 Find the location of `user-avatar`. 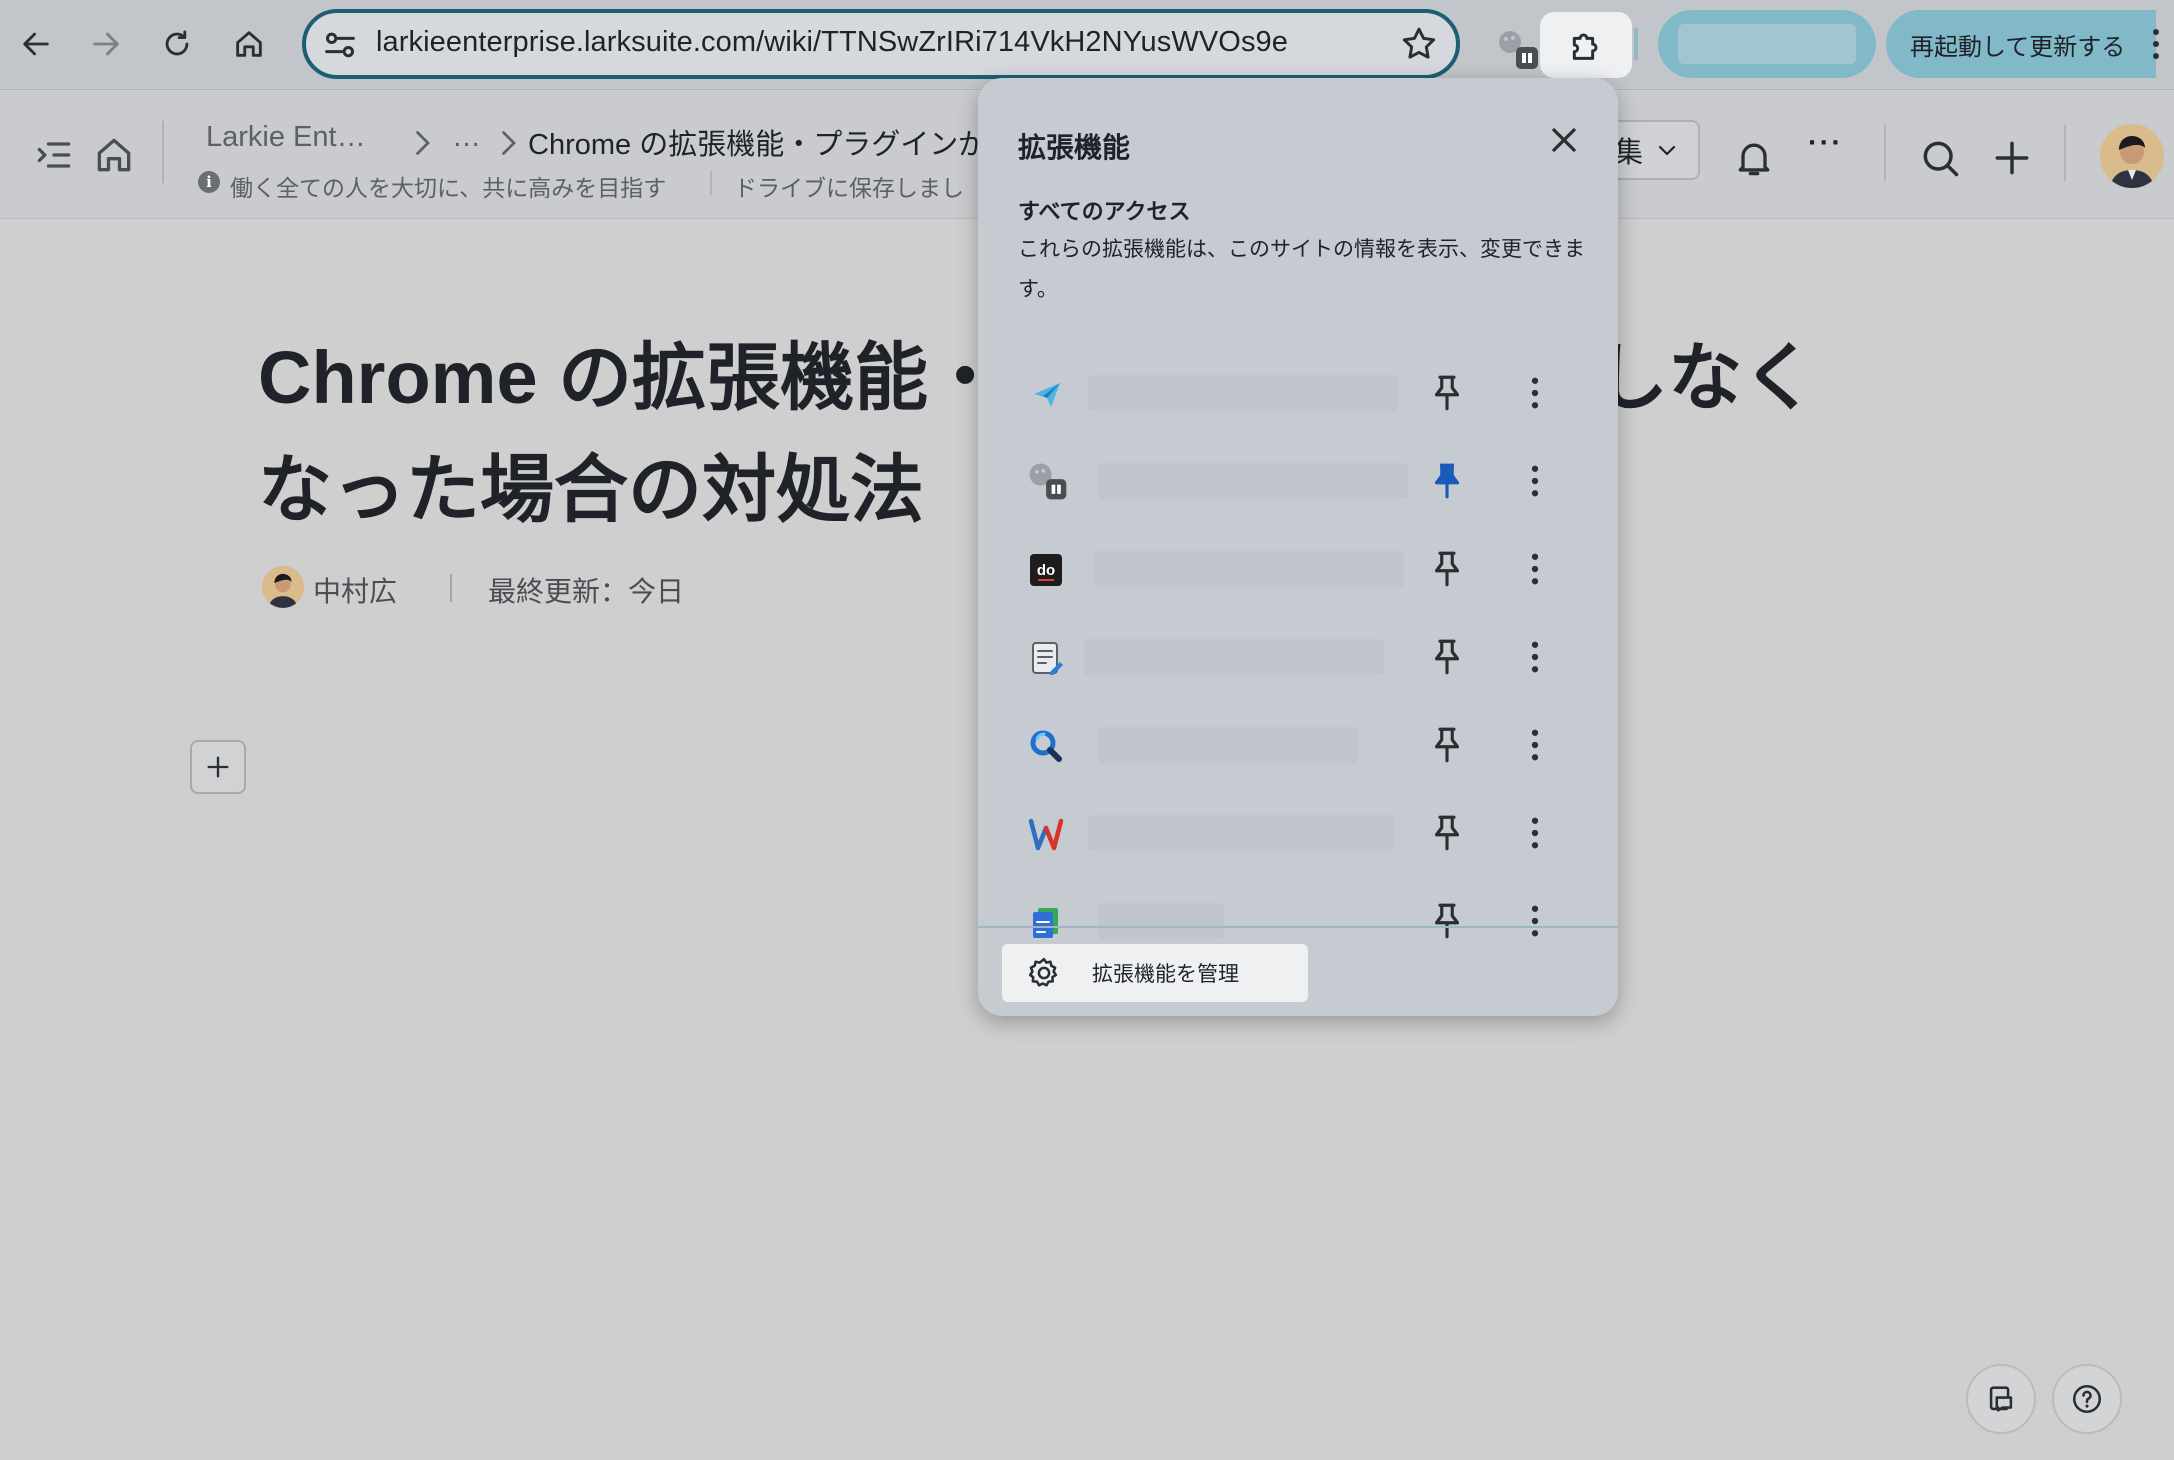

user-avatar is located at coordinates (2132, 156).